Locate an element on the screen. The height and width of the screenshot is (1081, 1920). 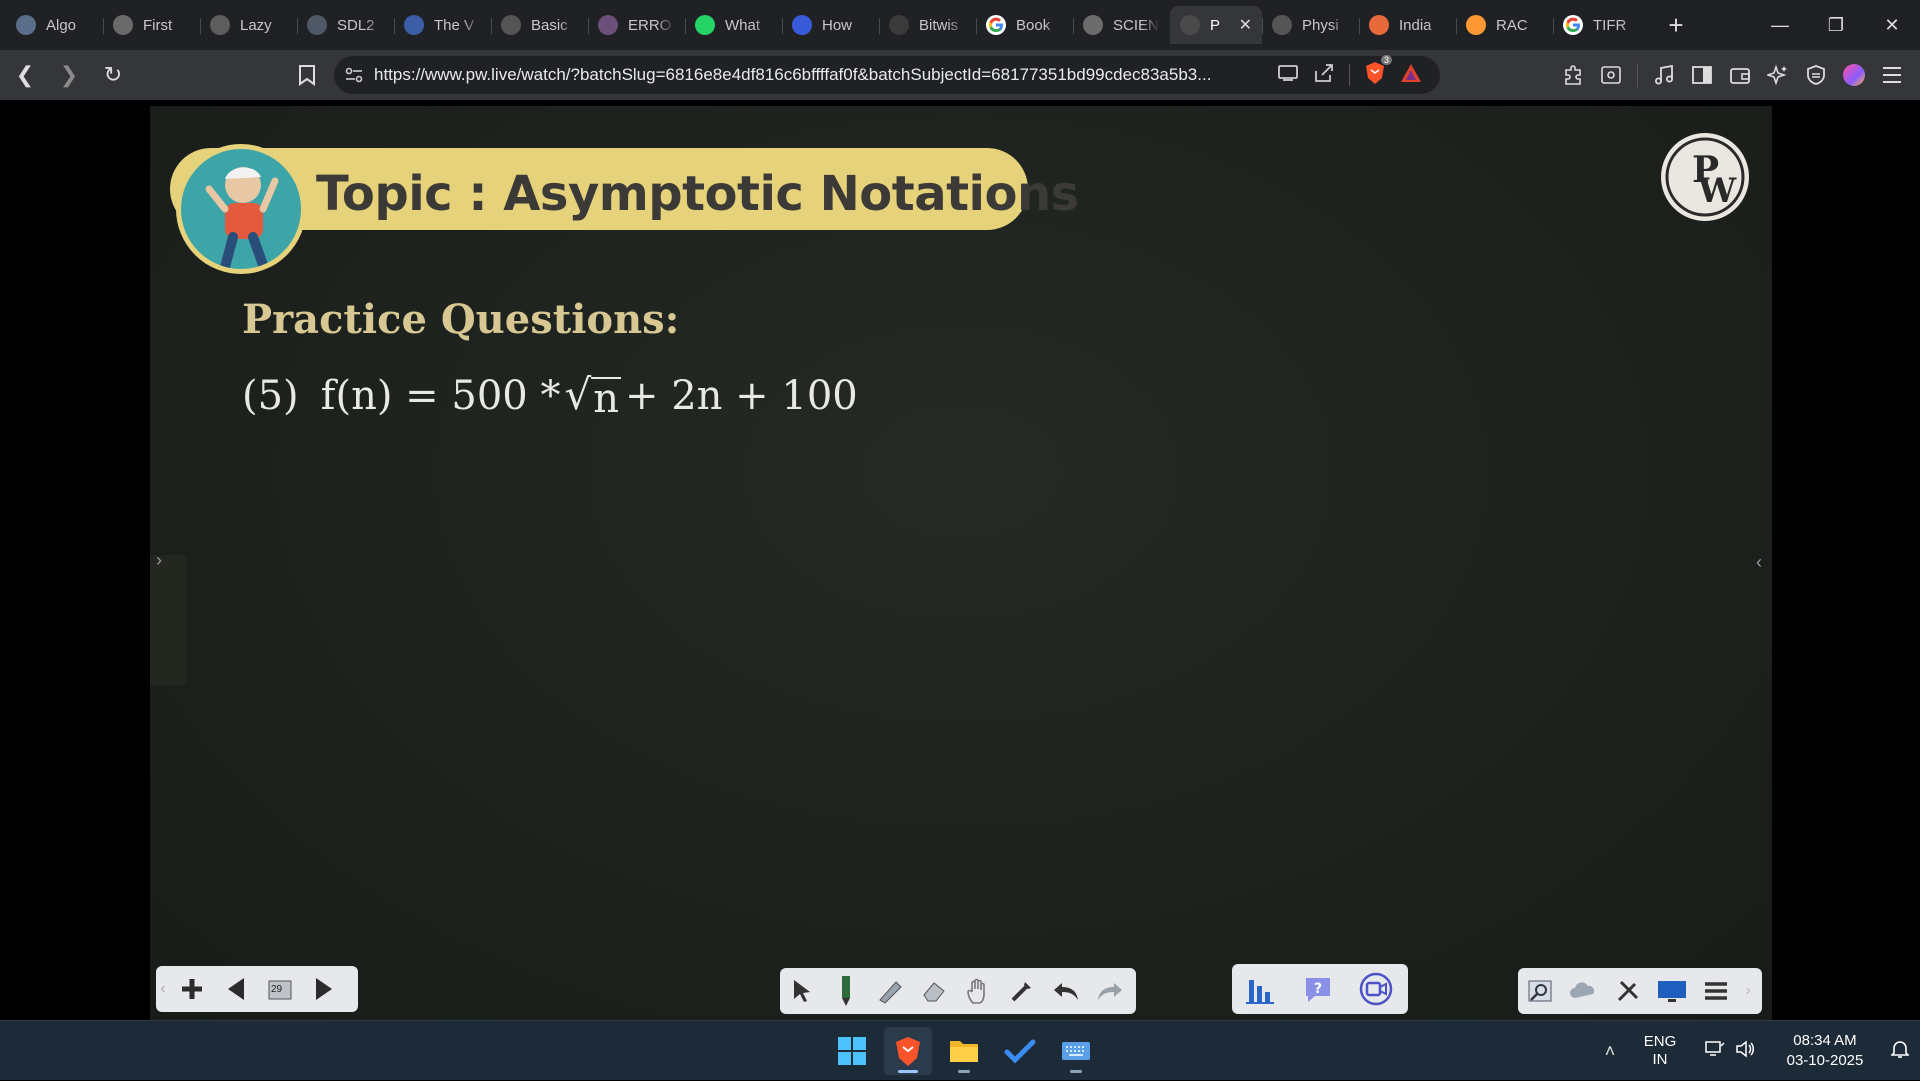
nav-collapse-icon: ‹ is located at coordinates (163, 989).